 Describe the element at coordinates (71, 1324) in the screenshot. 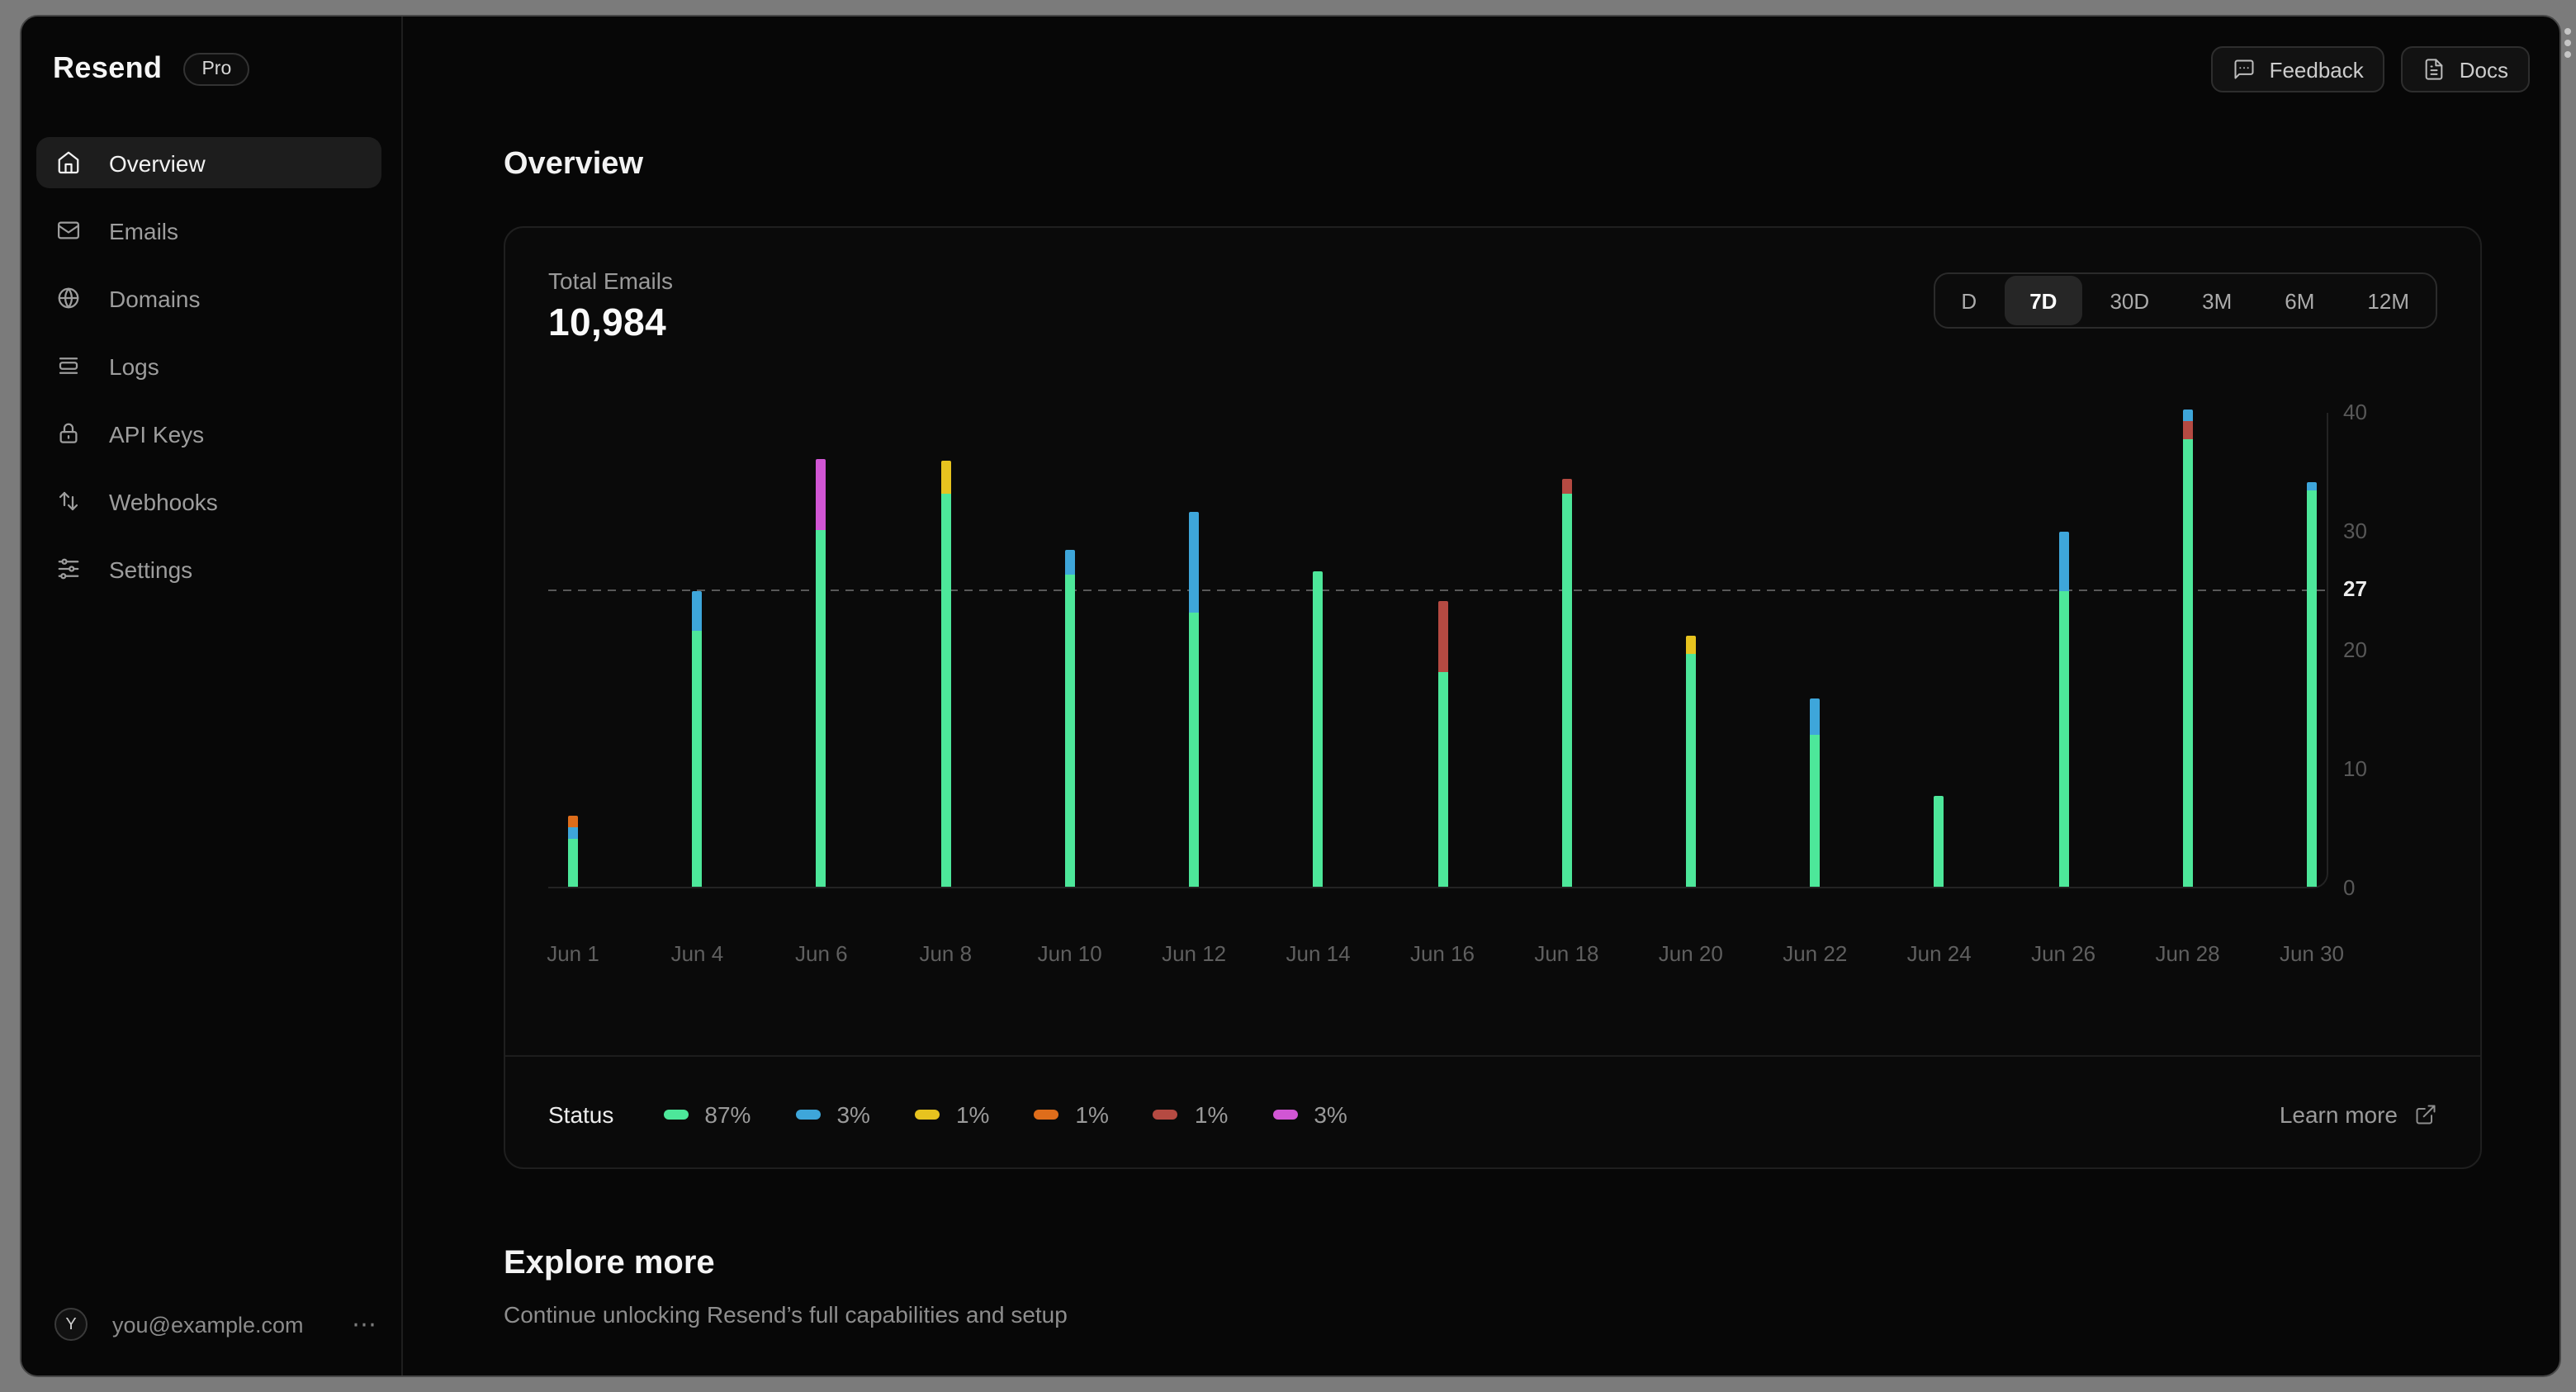

I see `avatar: Y` at that location.